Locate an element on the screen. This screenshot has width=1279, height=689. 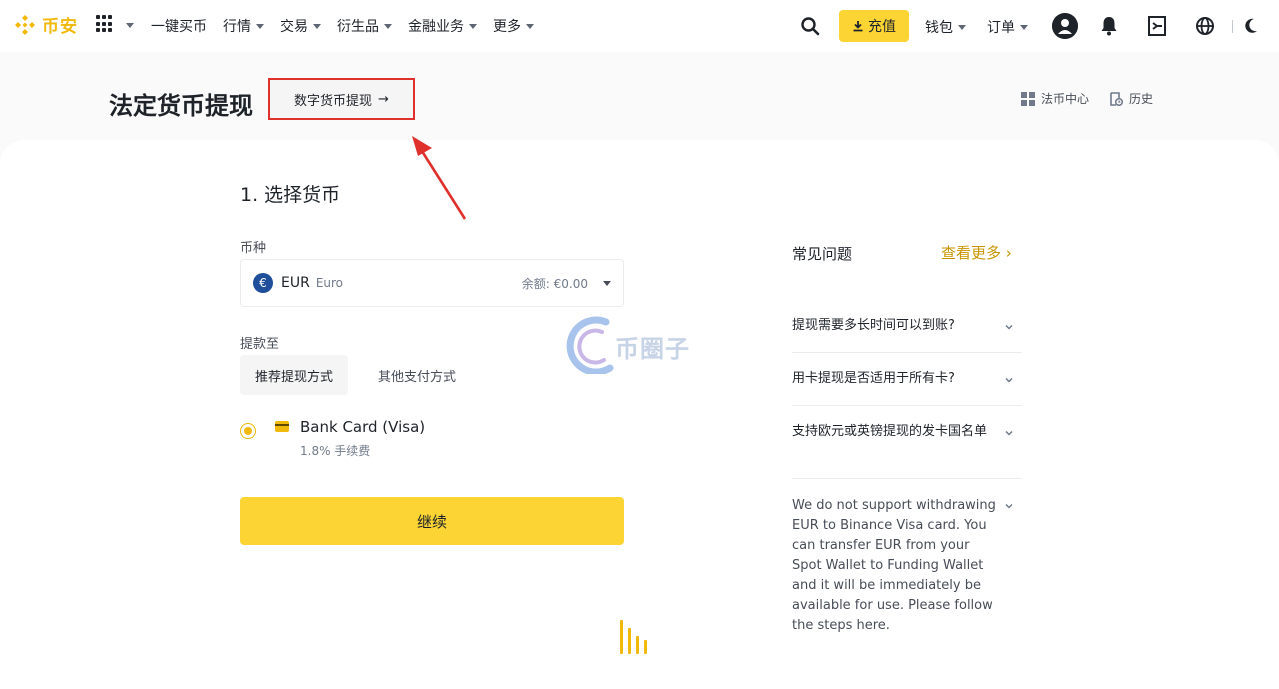
top-navigation: 币安 一键买币 行情 交易 衍生品 金融业务 更多 充值 钱包 订单 is located at coordinates (639, 26).